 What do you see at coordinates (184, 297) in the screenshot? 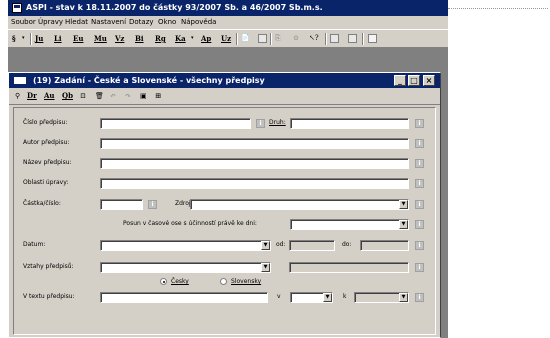
I see `v-textu-input` at bounding box center [184, 297].